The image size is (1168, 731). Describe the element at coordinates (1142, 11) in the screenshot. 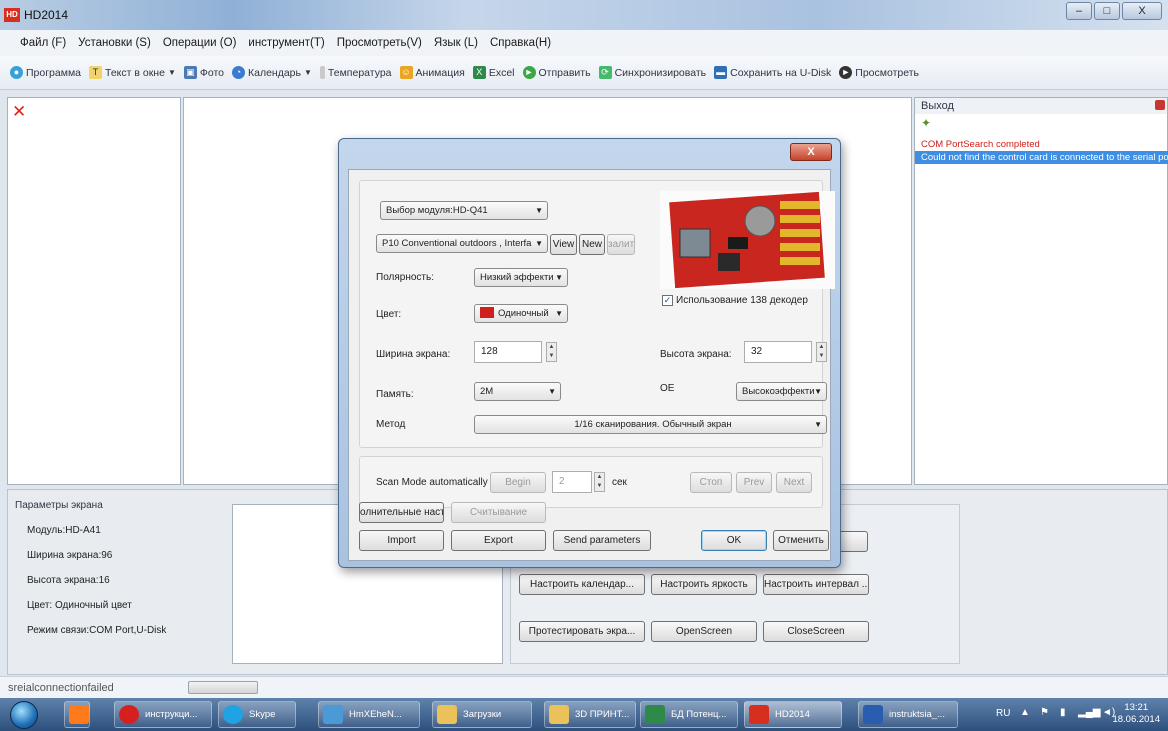

I see `close-window-button: X` at that location.